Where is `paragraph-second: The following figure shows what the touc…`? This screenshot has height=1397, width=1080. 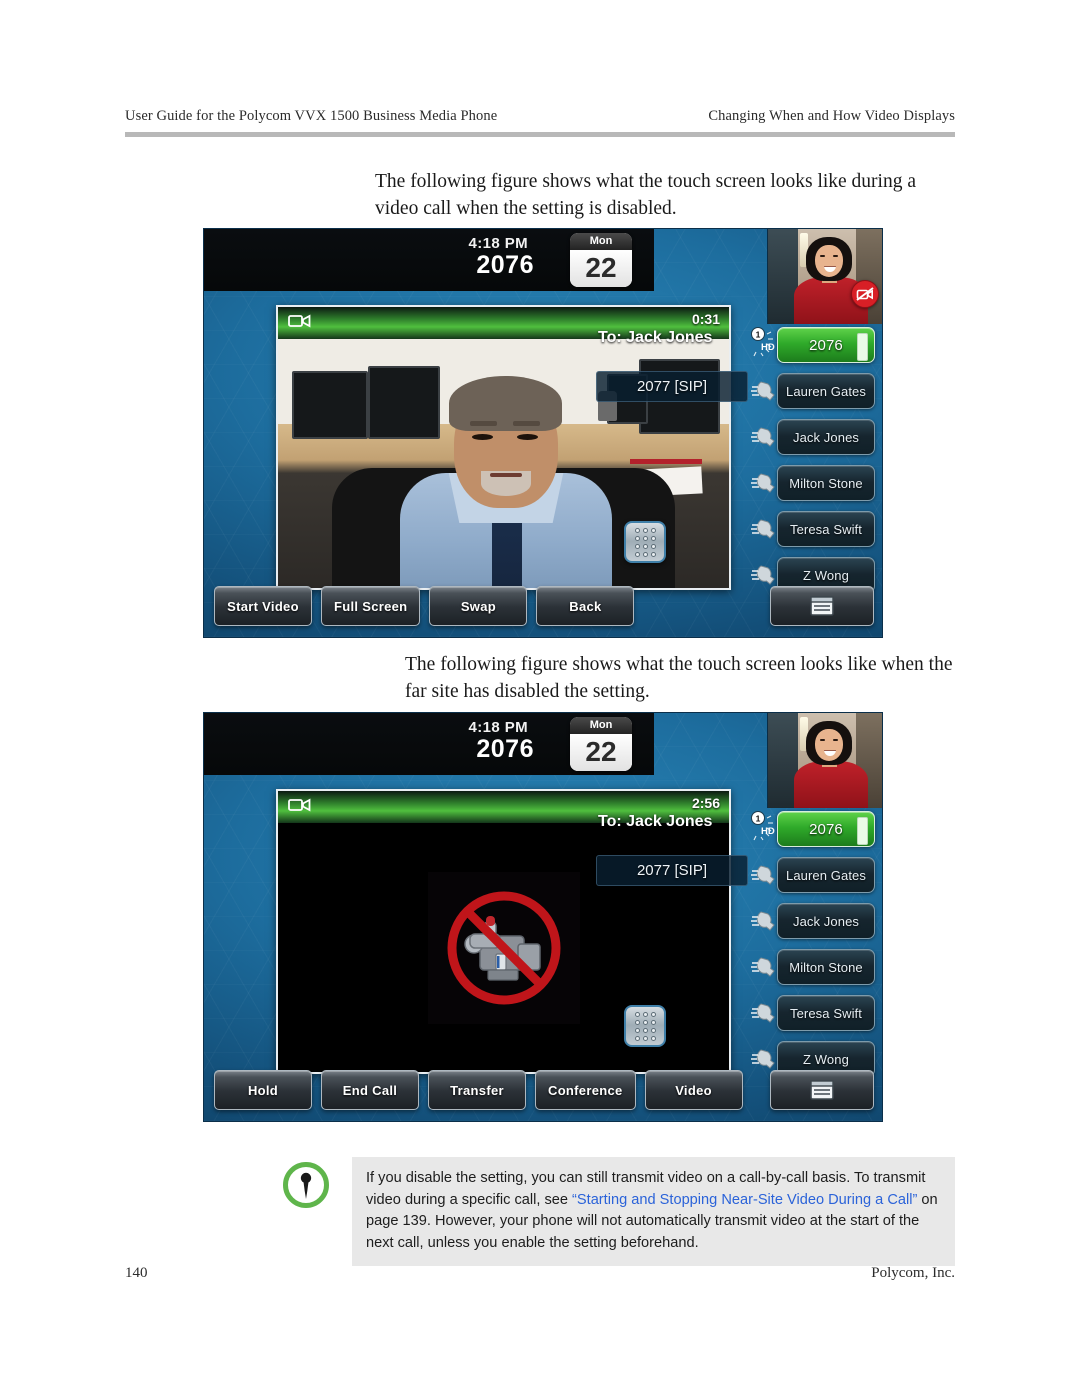 paragraph-second: The following figure shows what the touc… is located at coordinates (679, 678).